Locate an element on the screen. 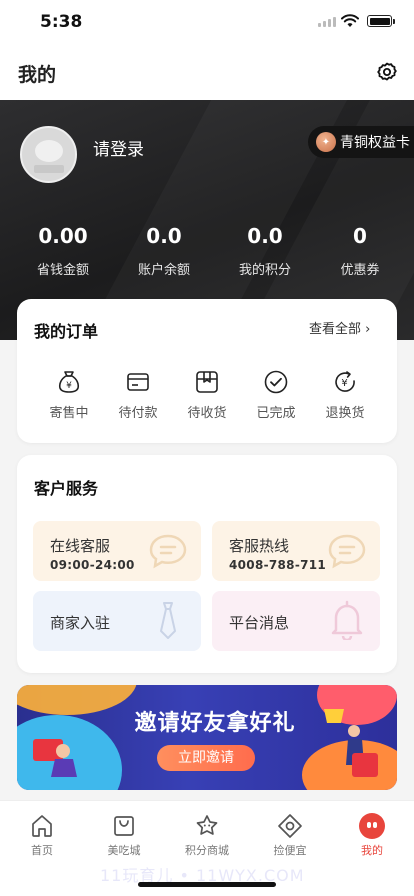 The height and width of the screenshot is (896, 414). cellular-signal-icon is located at coordinates (327, 22).